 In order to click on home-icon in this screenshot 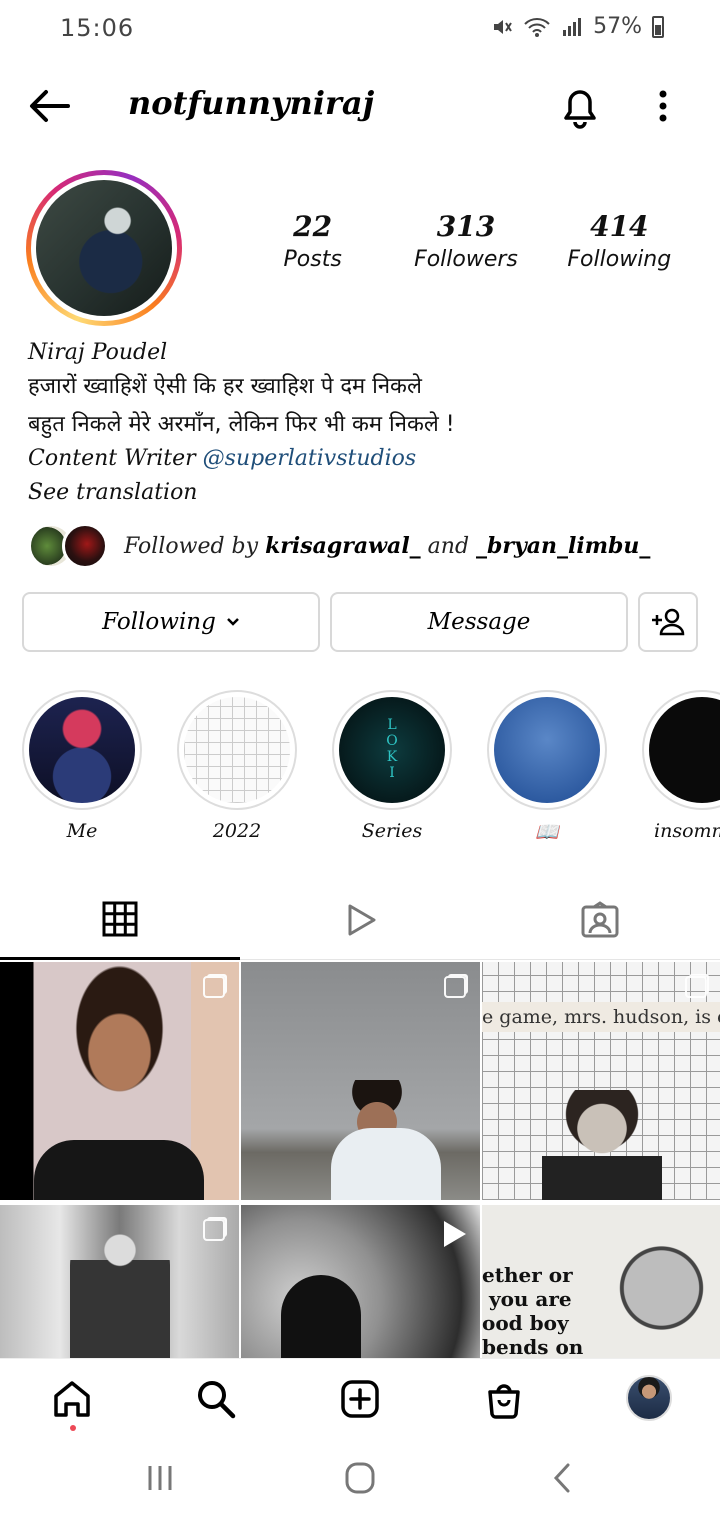, I will do `click(72, 1399)`.